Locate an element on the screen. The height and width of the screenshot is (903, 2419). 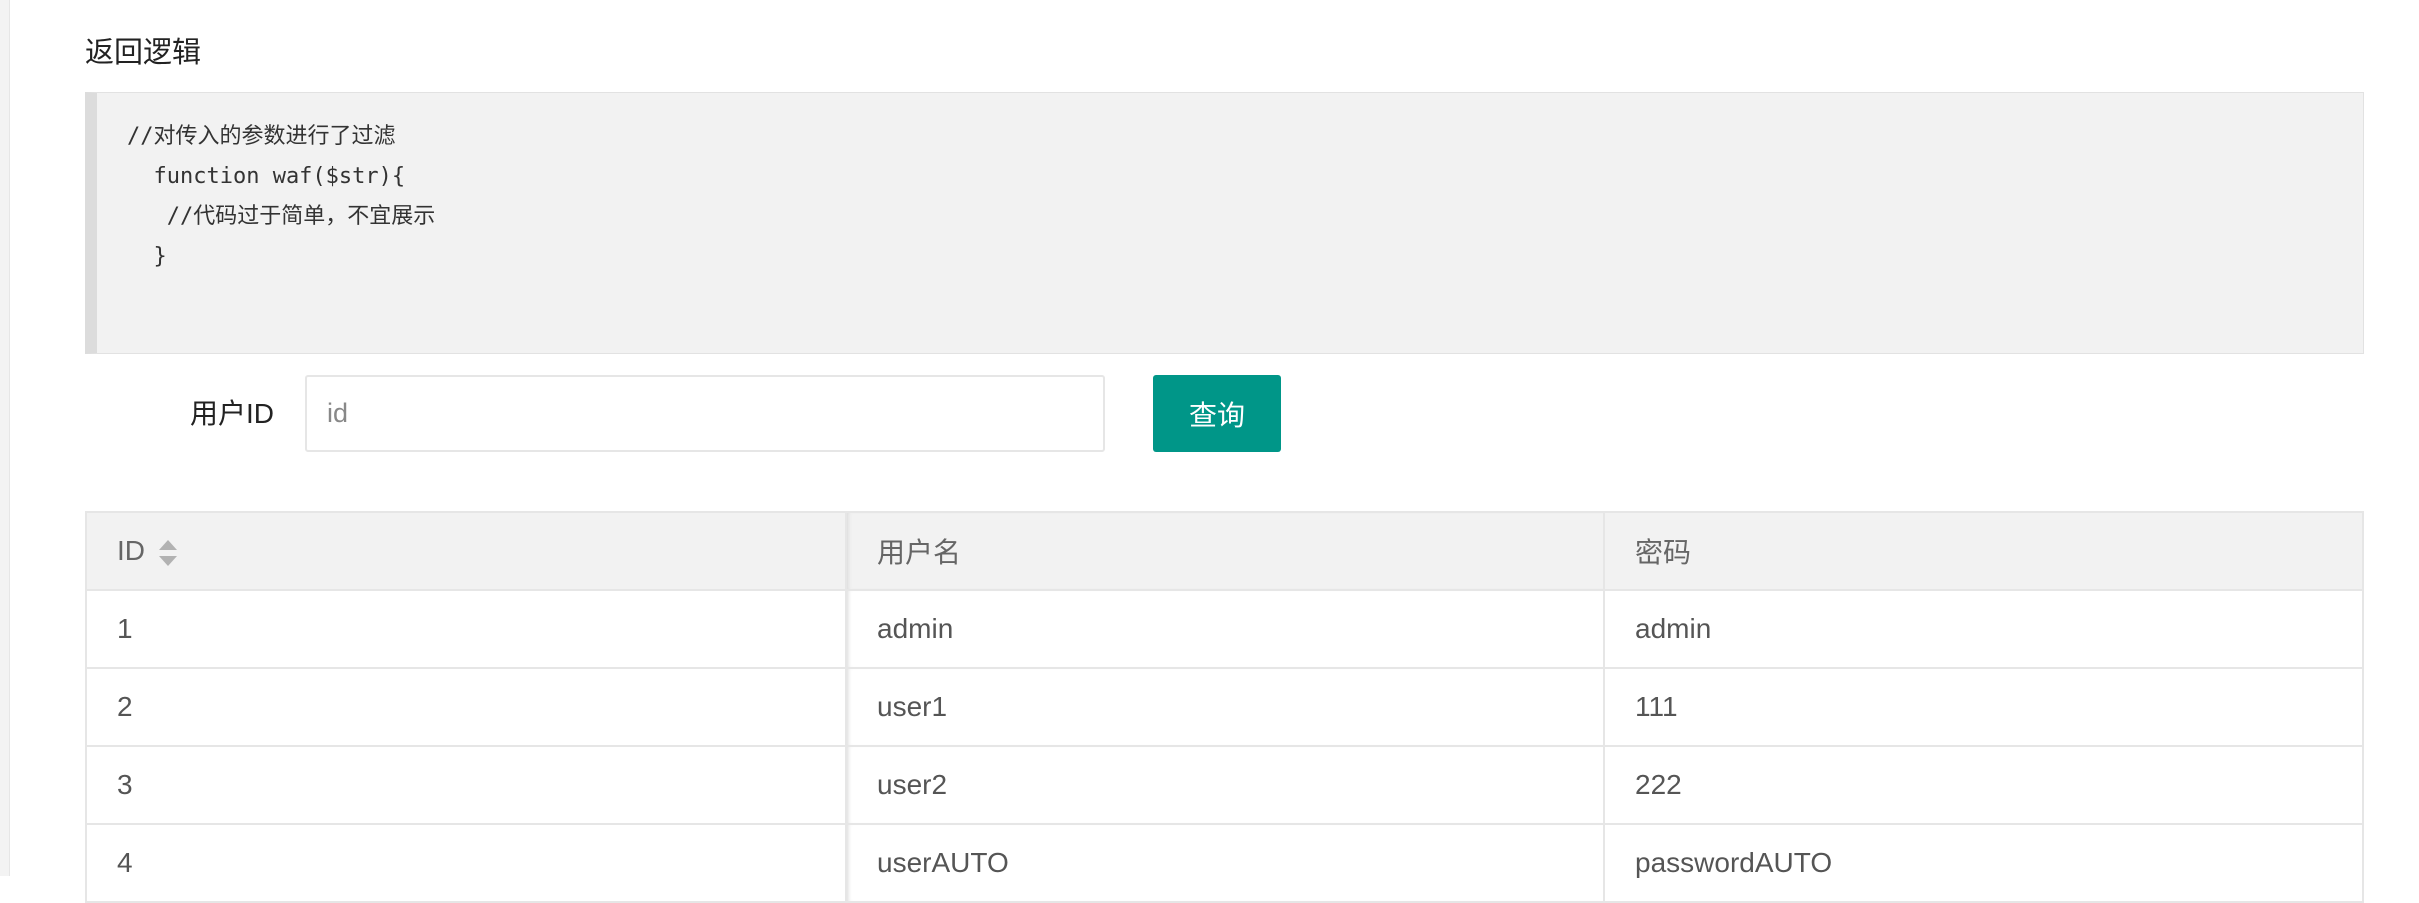
cell-id: 1 is located at coordinates (466, 629).